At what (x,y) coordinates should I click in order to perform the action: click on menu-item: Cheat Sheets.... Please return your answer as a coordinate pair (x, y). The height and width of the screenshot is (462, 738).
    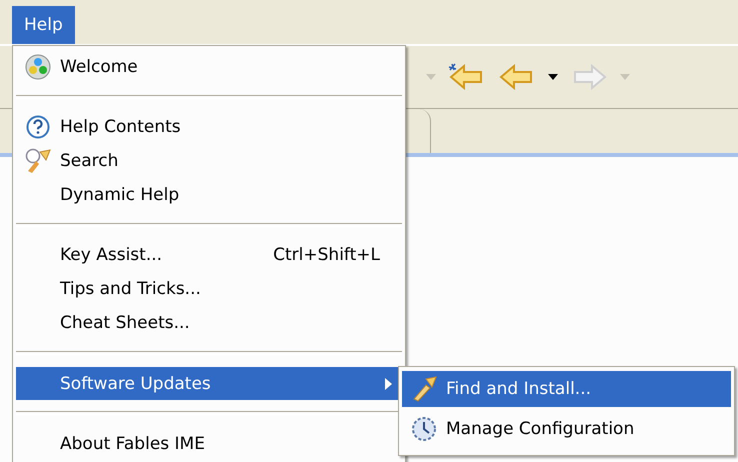
    Looking at the image, I should click on (209, 323).